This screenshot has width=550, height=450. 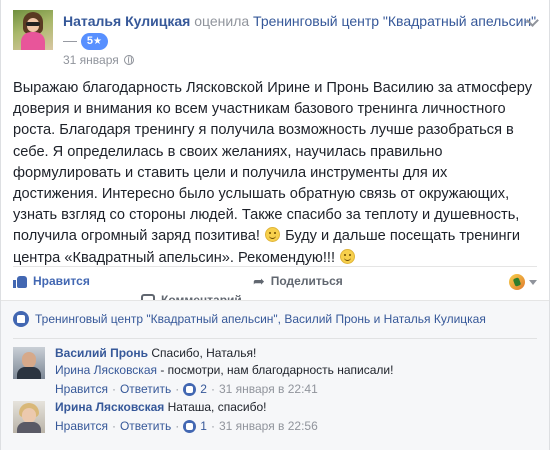 What do you see at coordinates (517, 282) in the screenshot?
I see `page-avatar-icon` at bounding box center [517, 282].